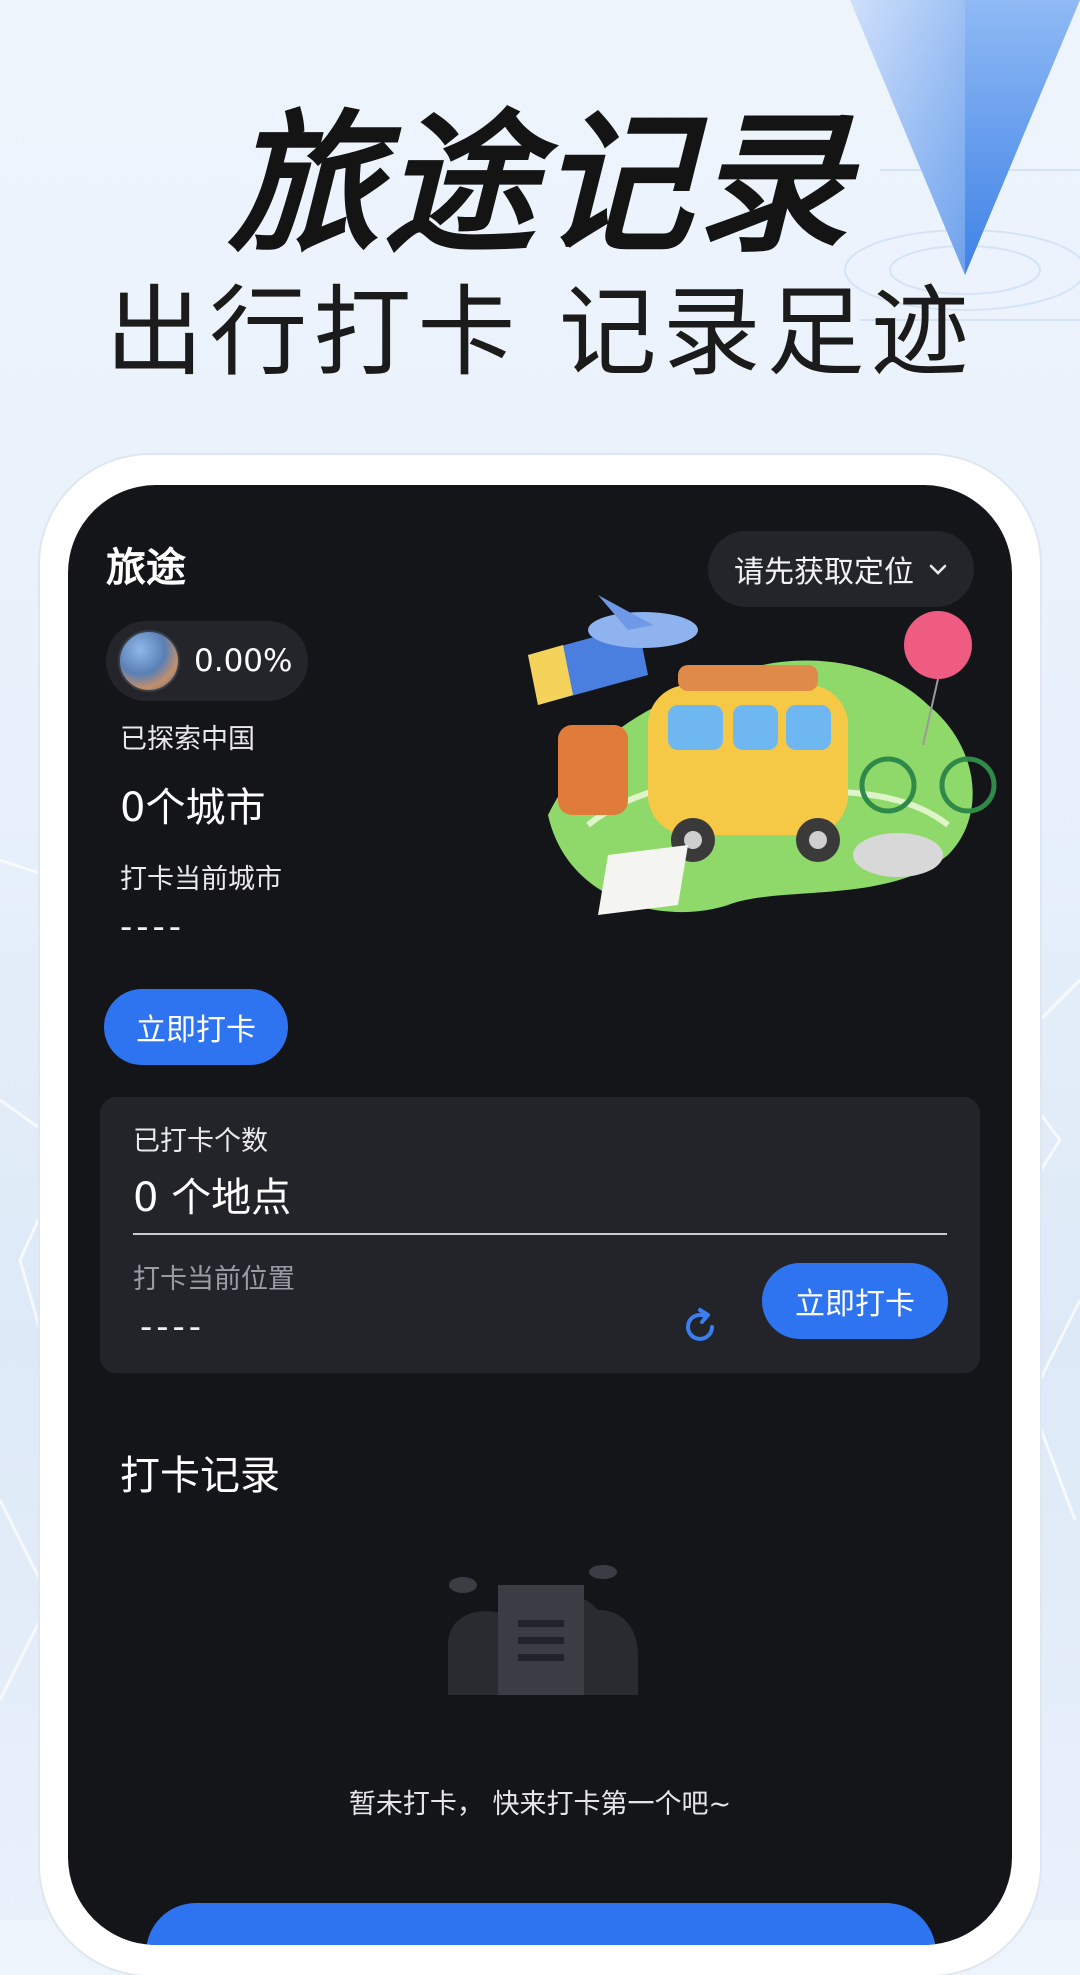  I want to click on checkin-position-button: 立即打卡, so click(855, 1301).